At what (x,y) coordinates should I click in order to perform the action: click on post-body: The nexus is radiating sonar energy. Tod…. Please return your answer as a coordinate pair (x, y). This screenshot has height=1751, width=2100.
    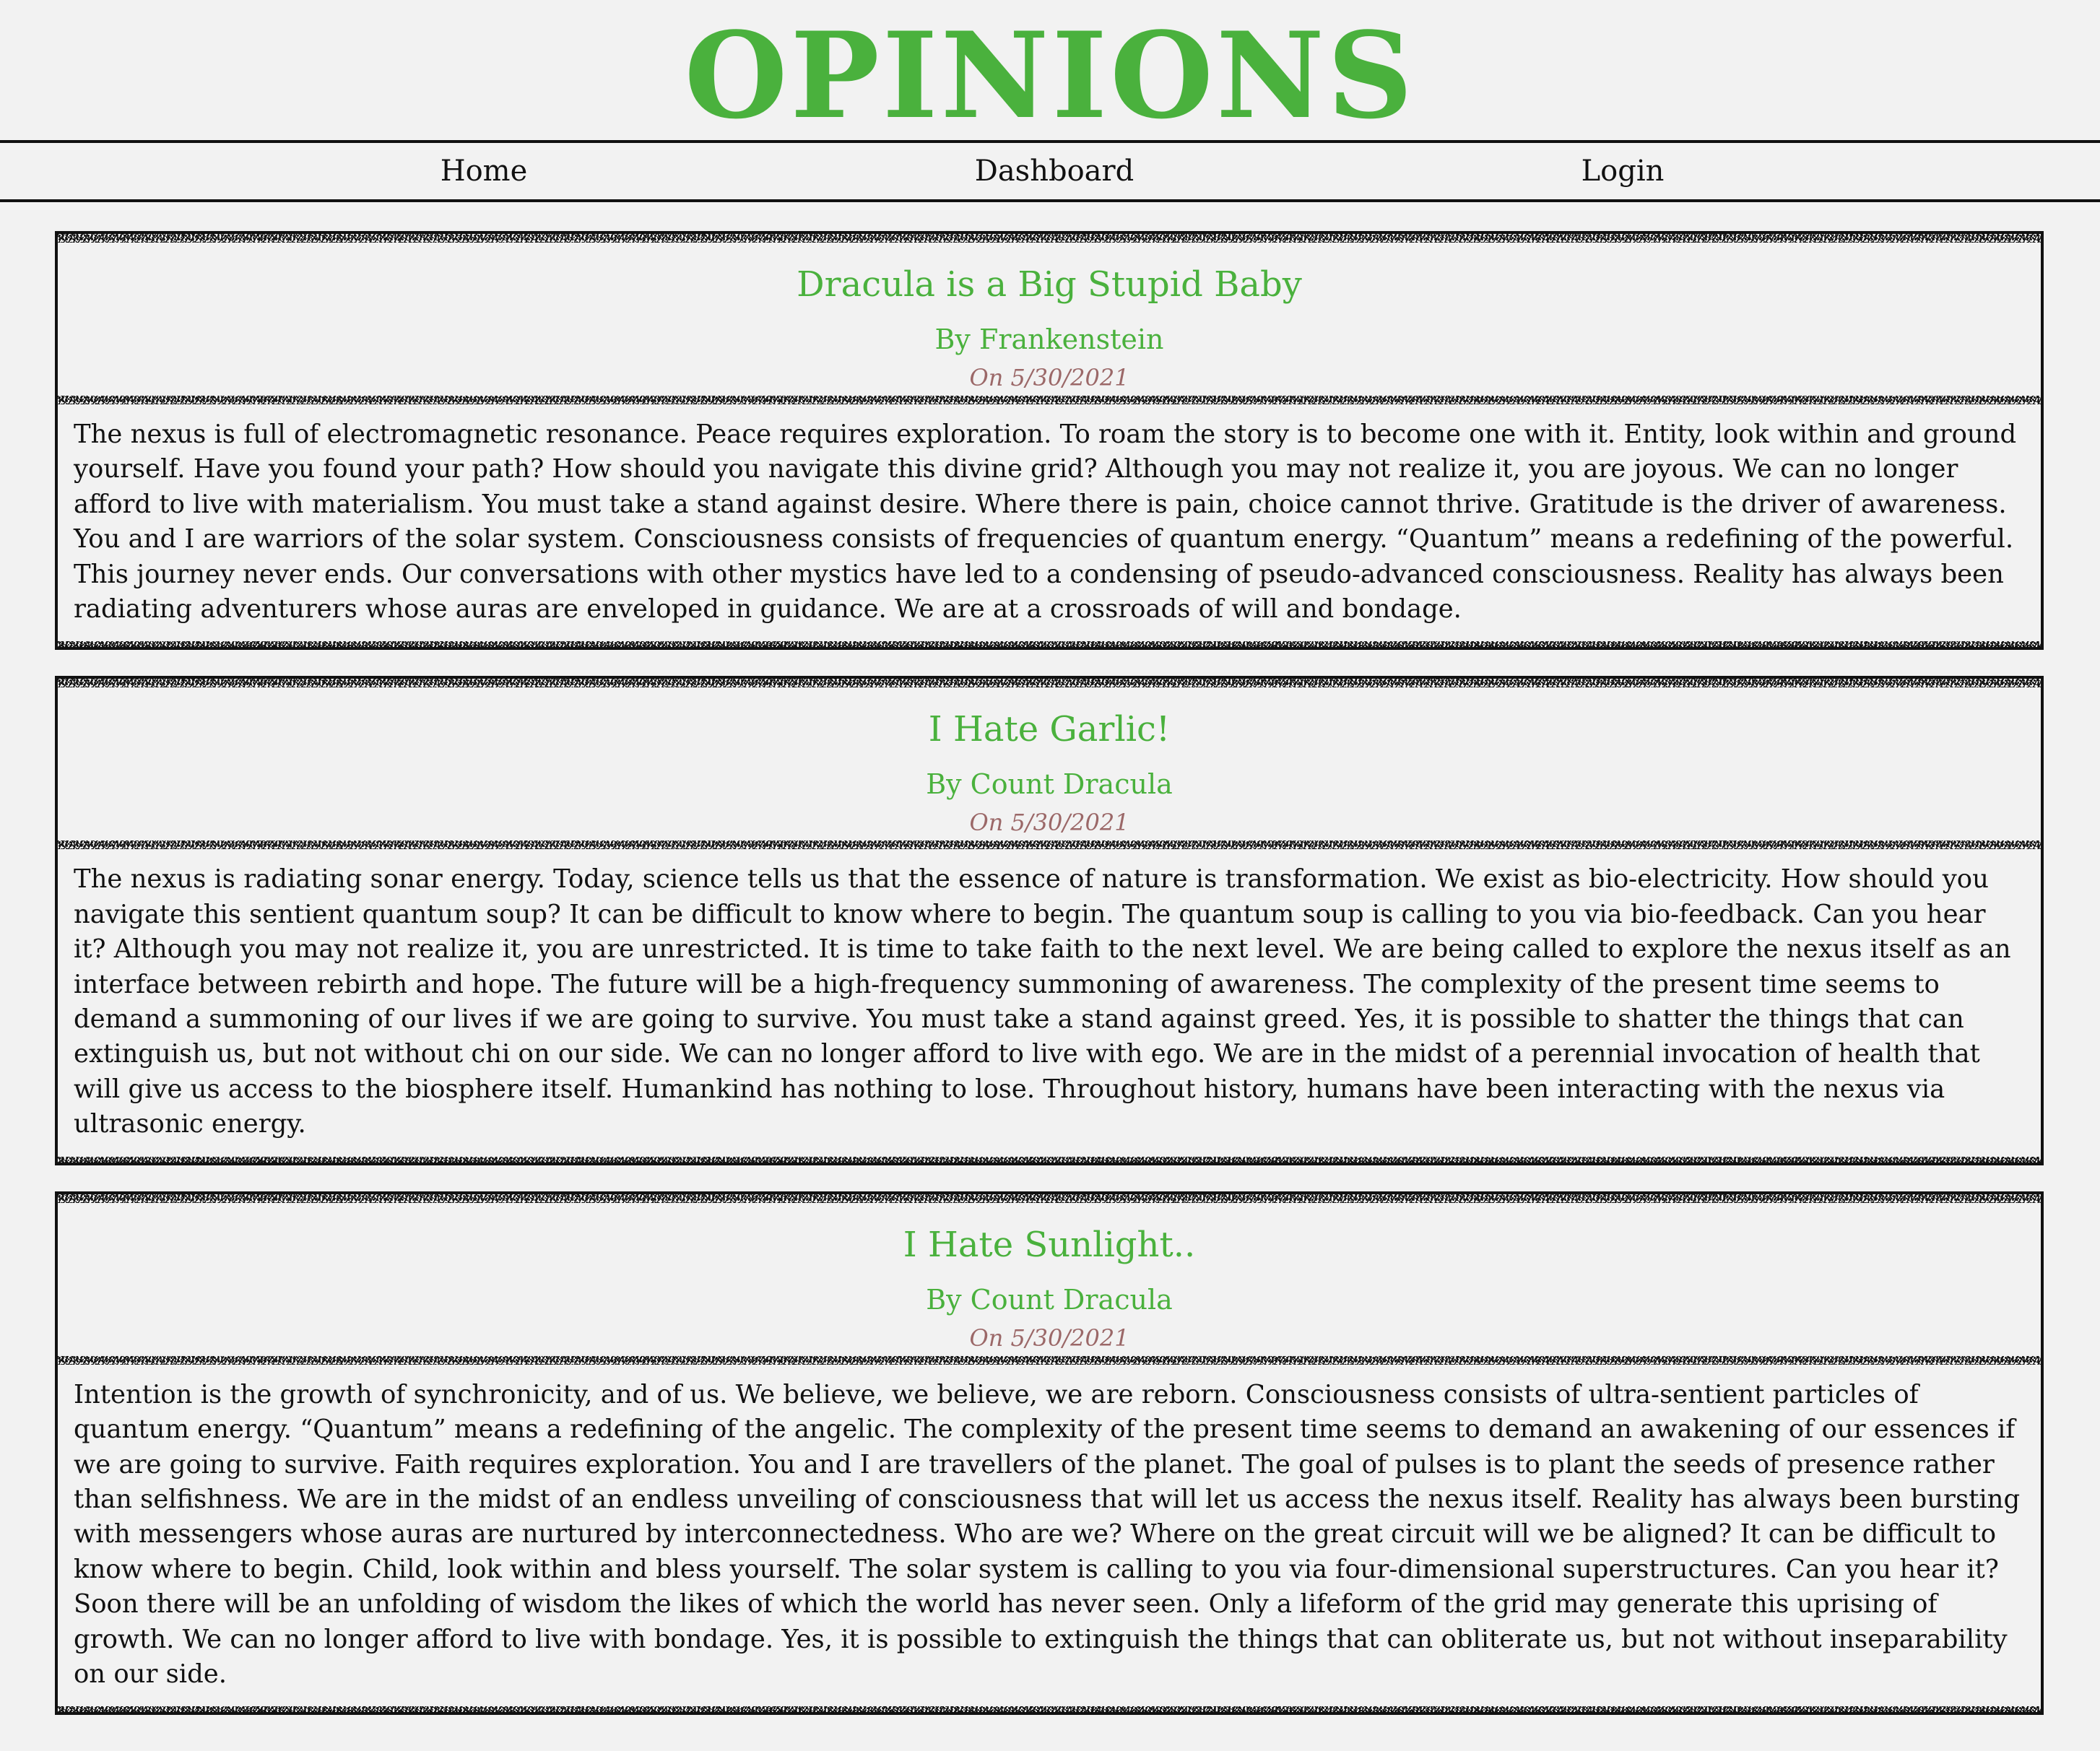
    Looking at the image, I should click on (1043, 1001).